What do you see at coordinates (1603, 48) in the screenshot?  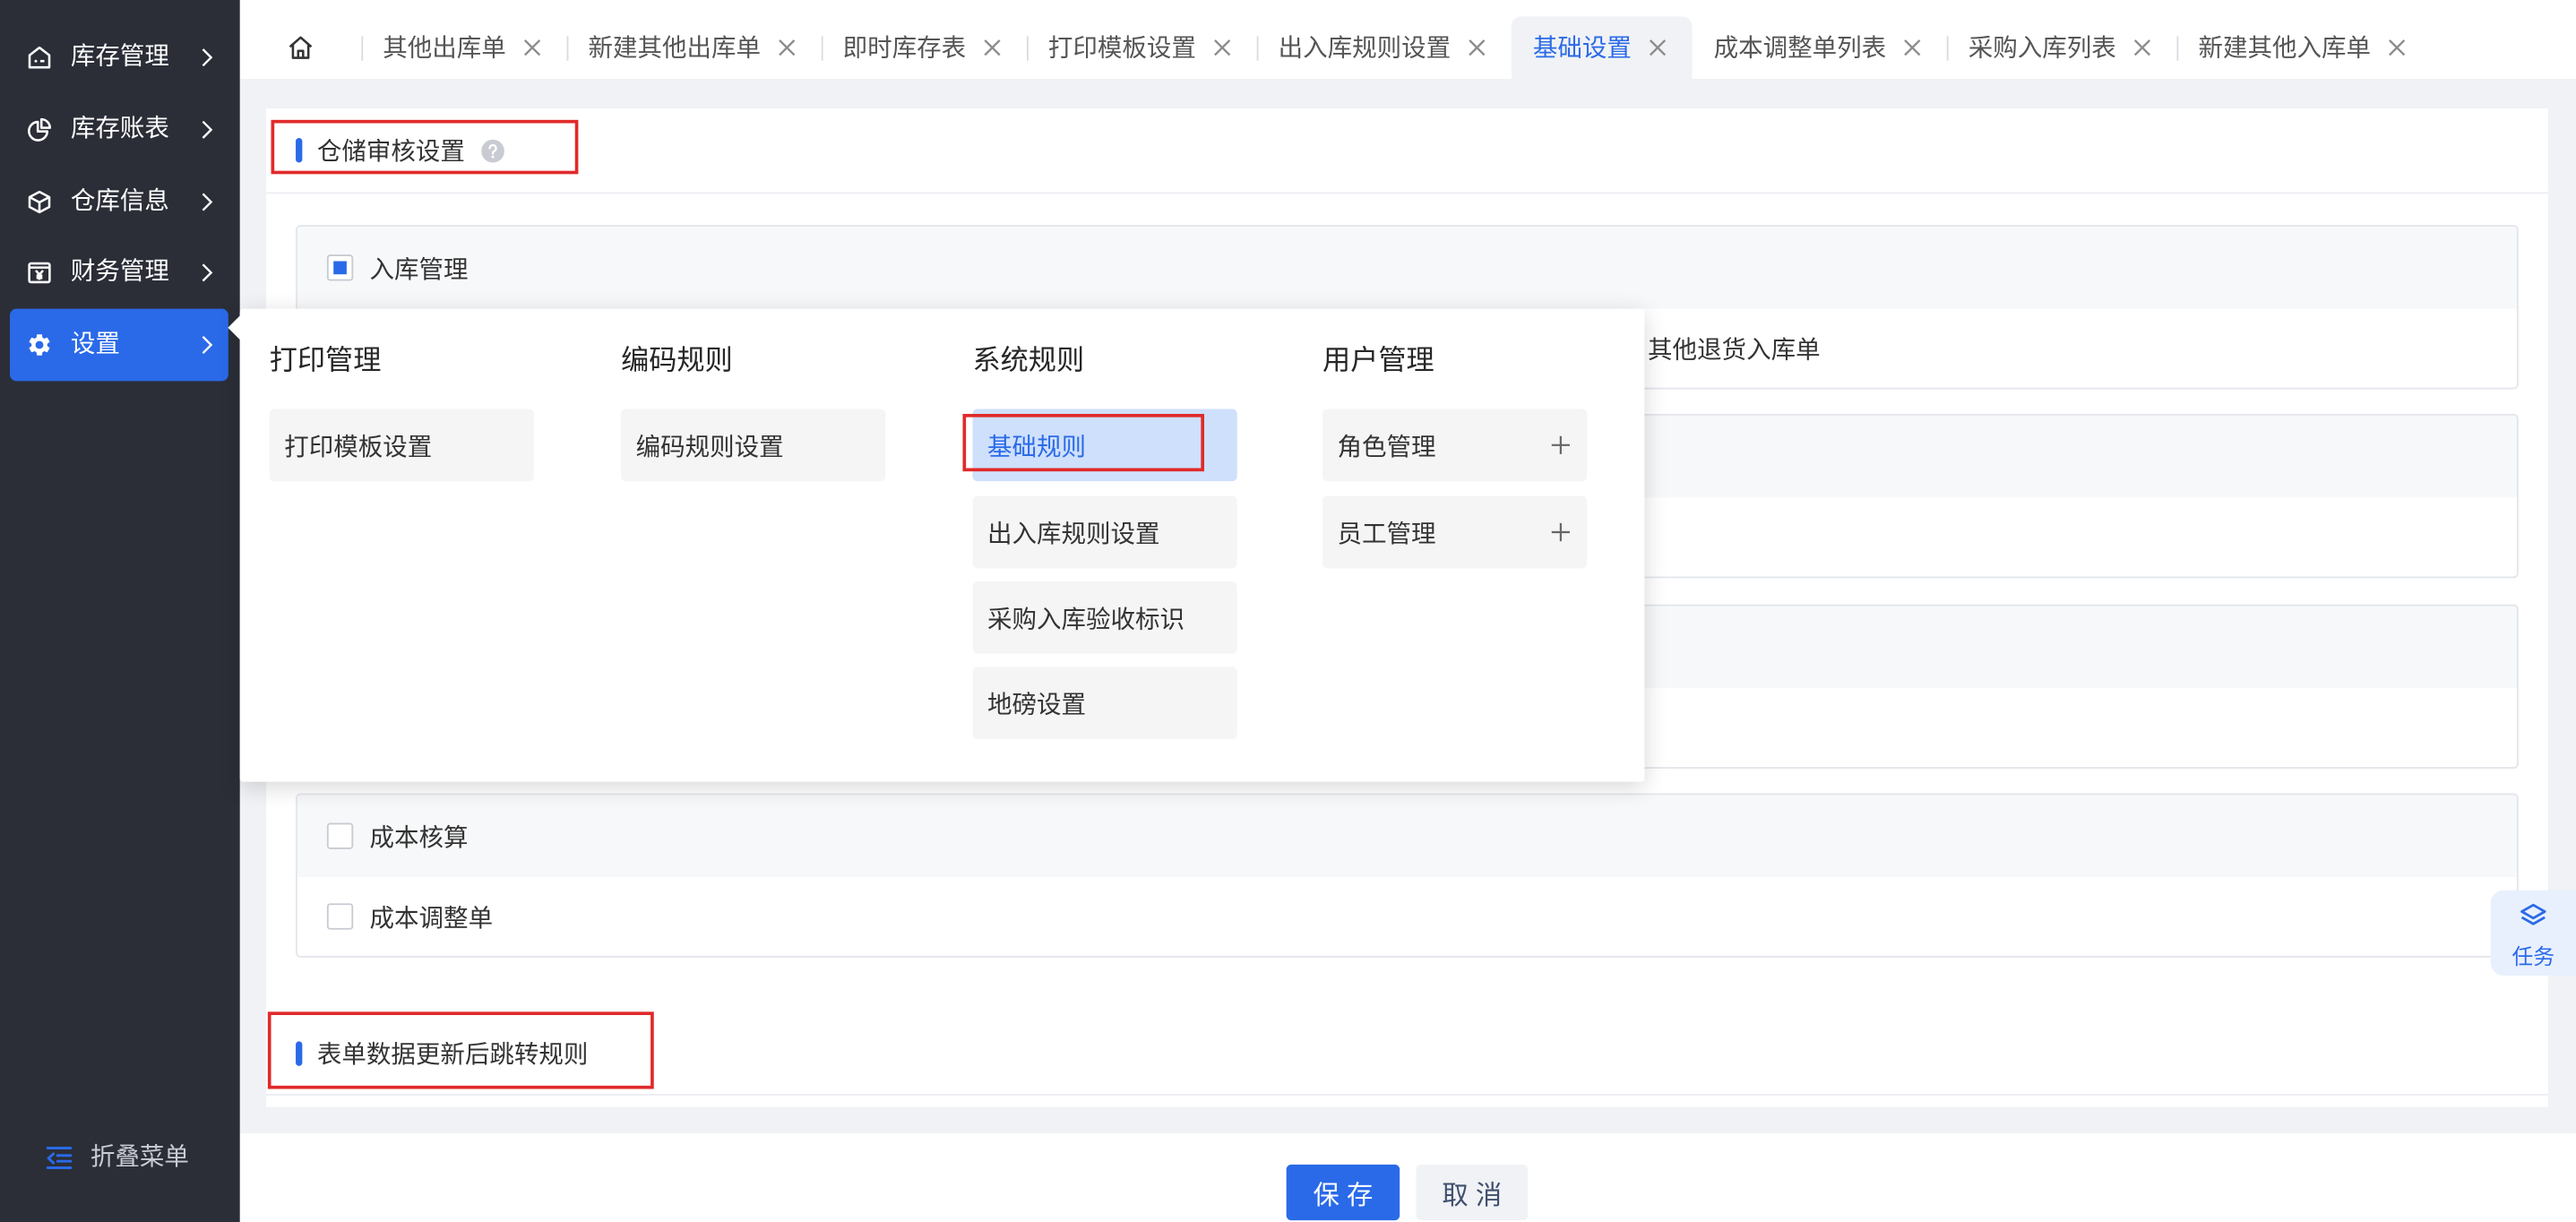 I see `tab-basic-settings: 基础设置` at bounding box center [1603, 48].